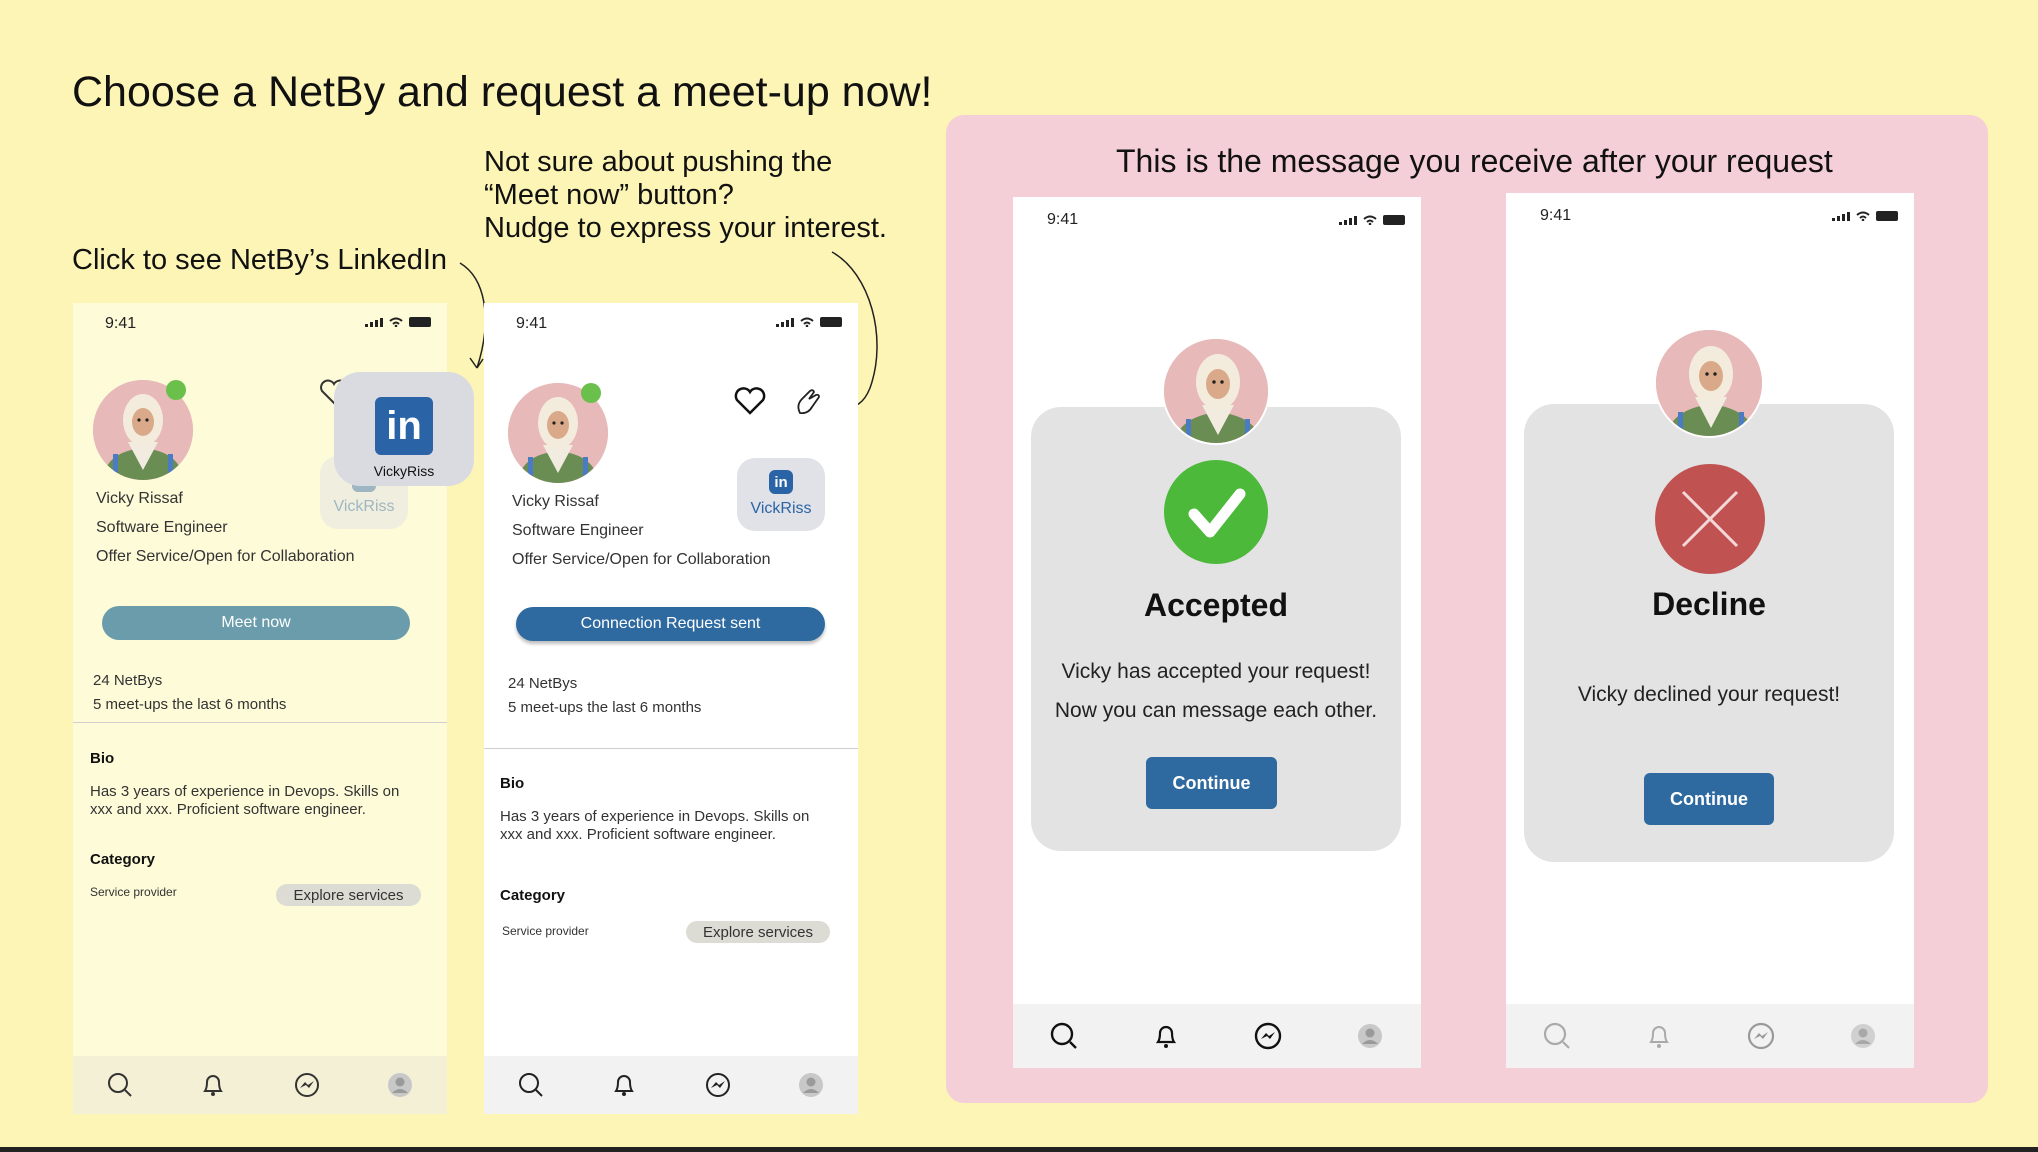 This screenshot has height=1152, width=2038. Describe the element at coordinates (808, 402) in the screenshot. I see `nudge-icon` at that location.